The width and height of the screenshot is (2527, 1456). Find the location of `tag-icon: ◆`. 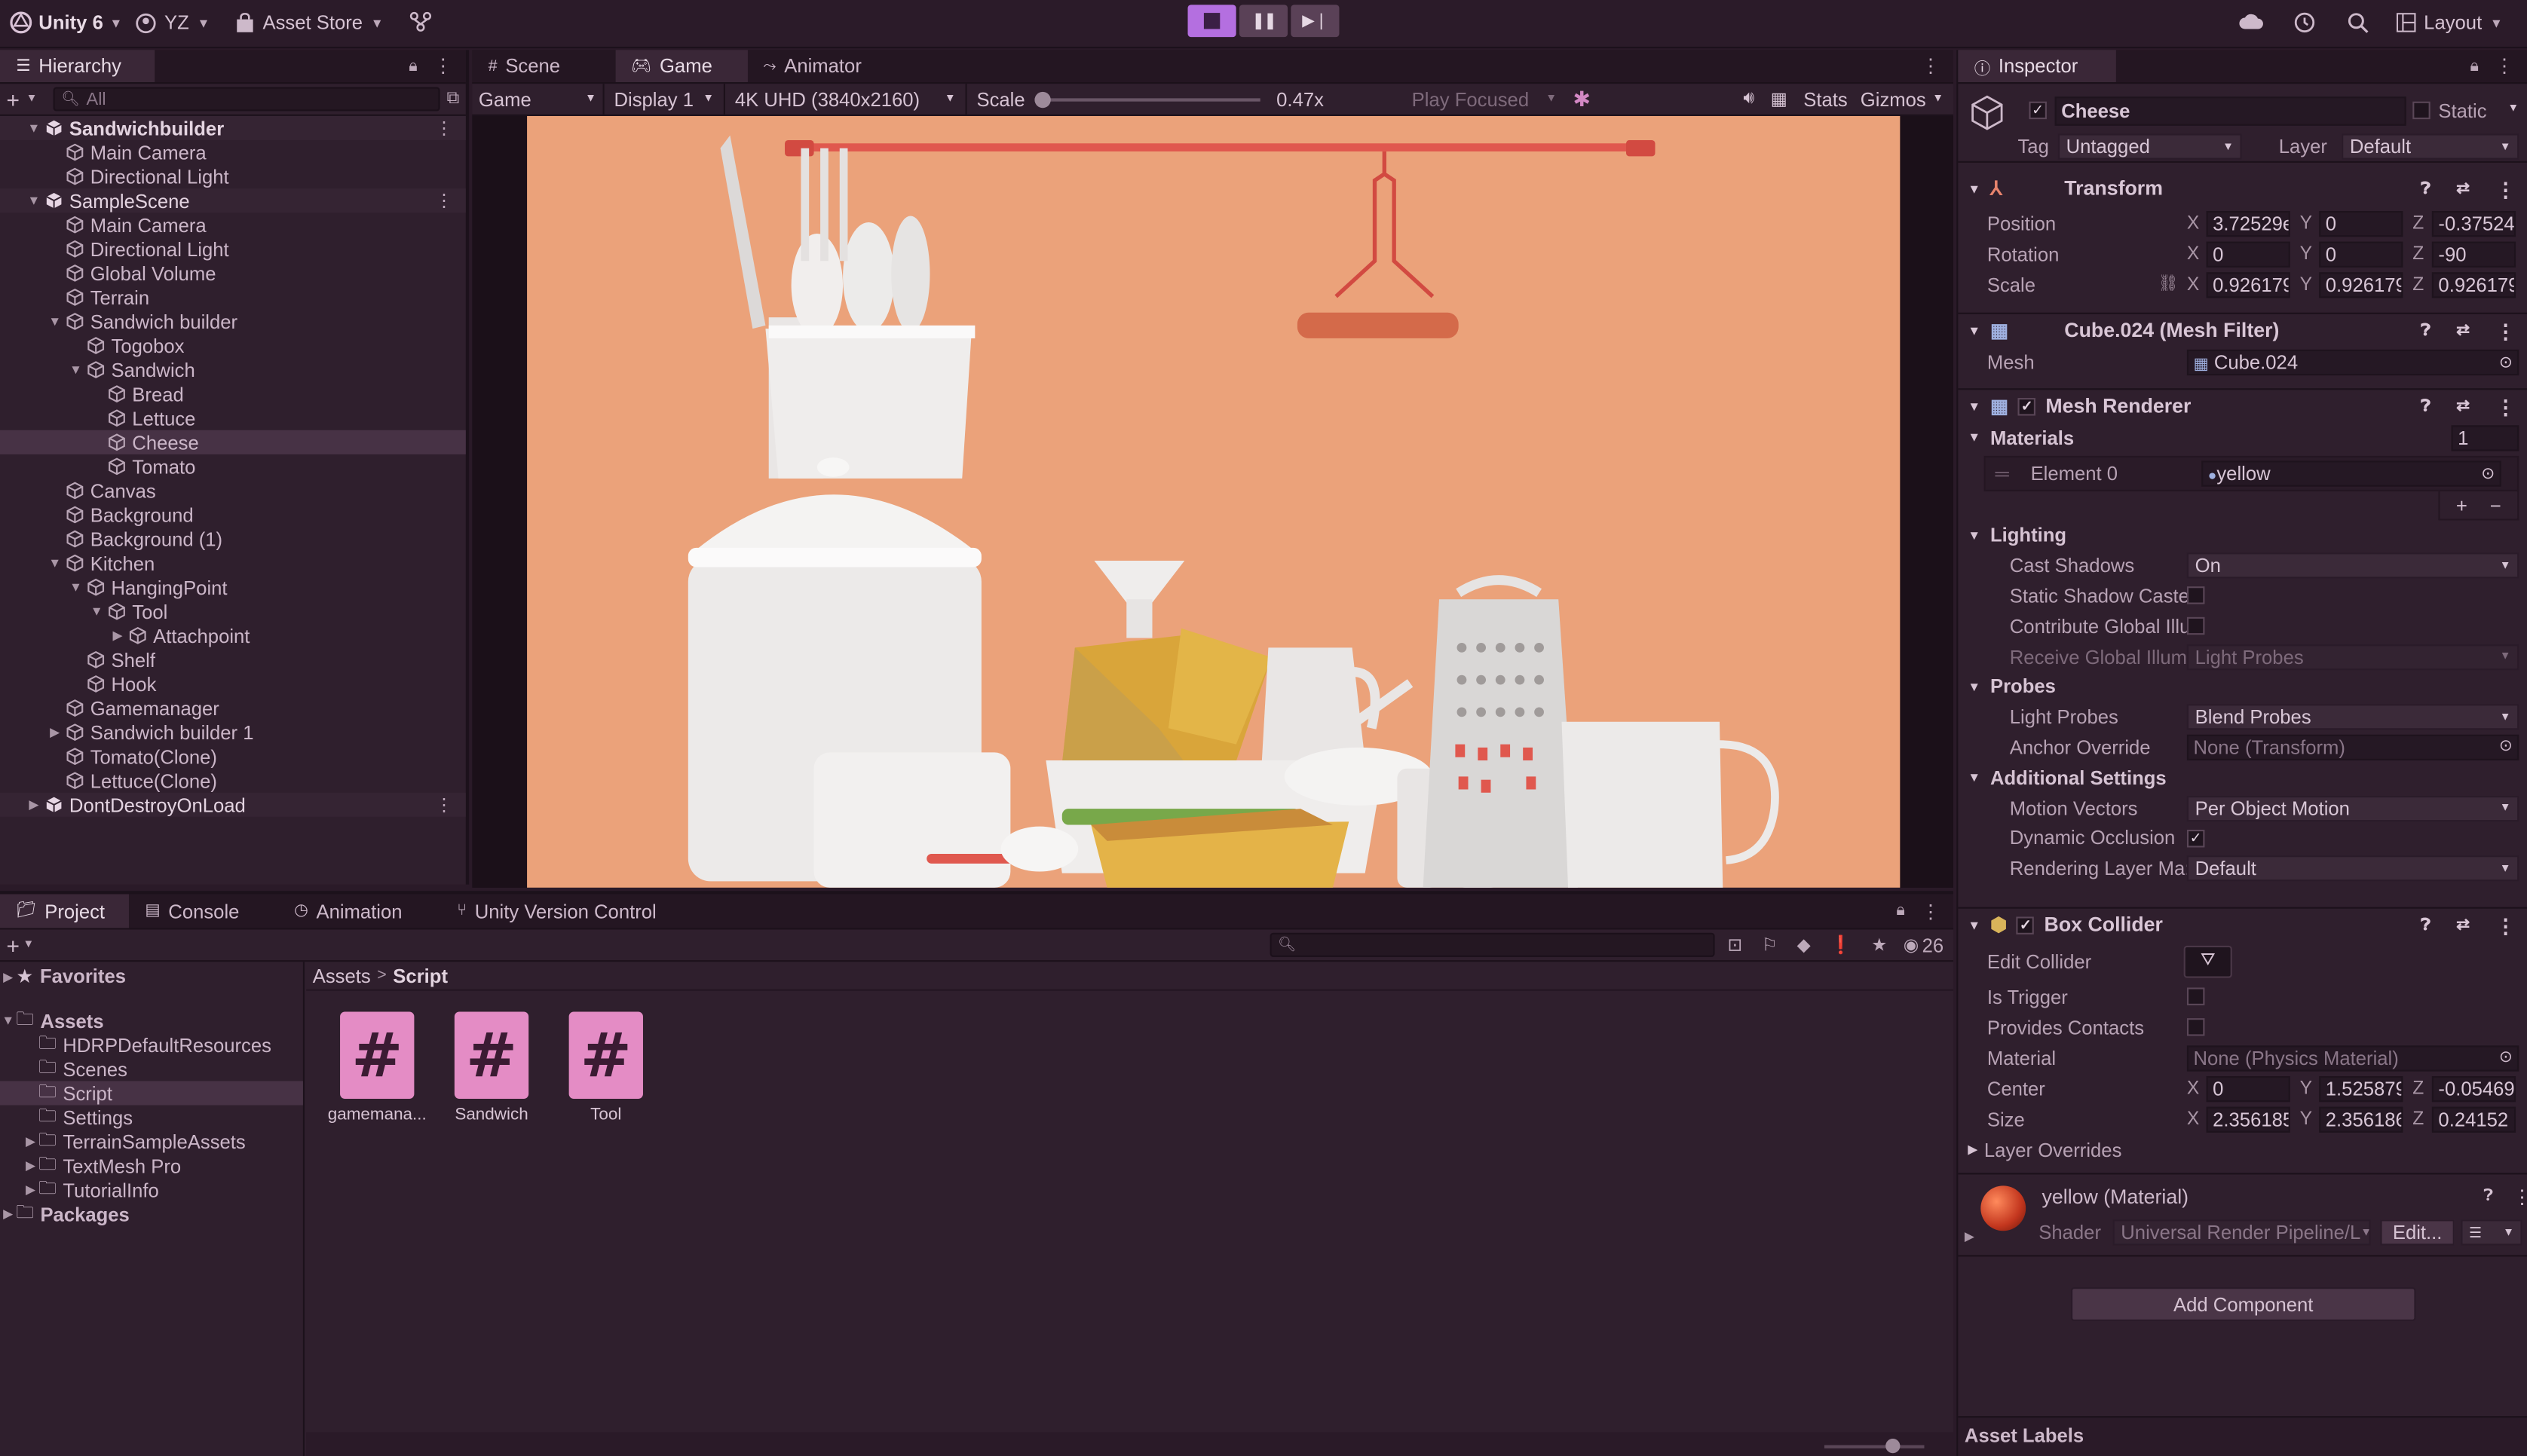

tag-icon: ◆ is located at coordinates (1804, 945).